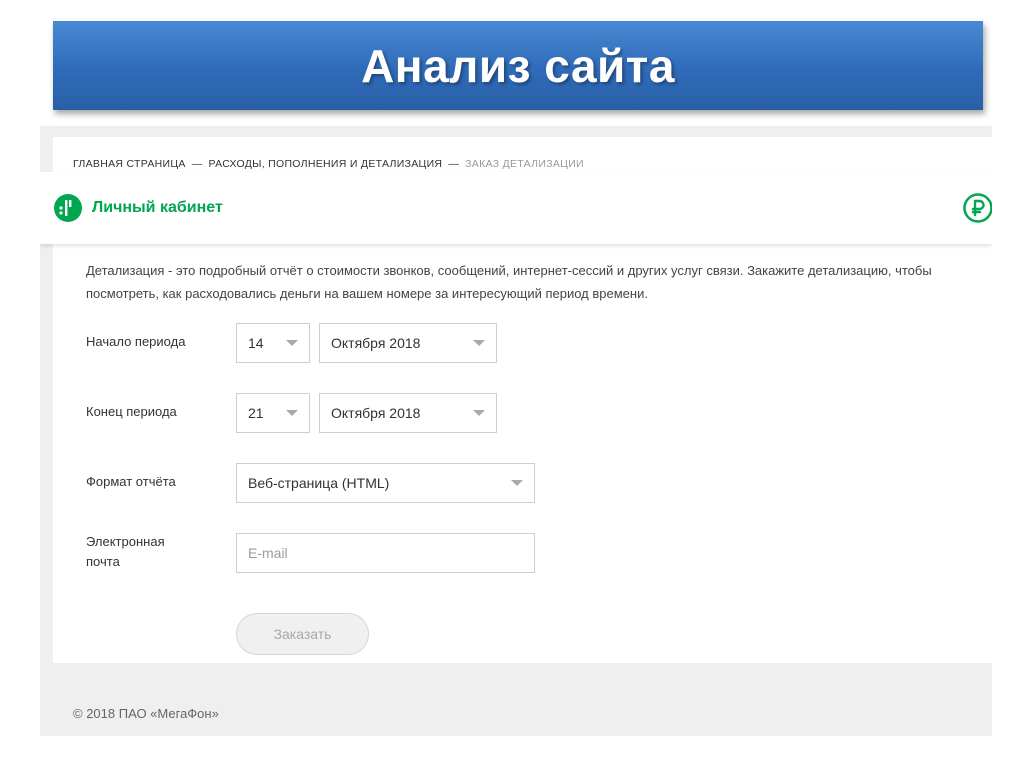  What do you see at coordinates (146, 713) in the screenshot?
I see `footer-copyright: © 2018 ПАО «МегаФон»` at bounding box center [146, 713].